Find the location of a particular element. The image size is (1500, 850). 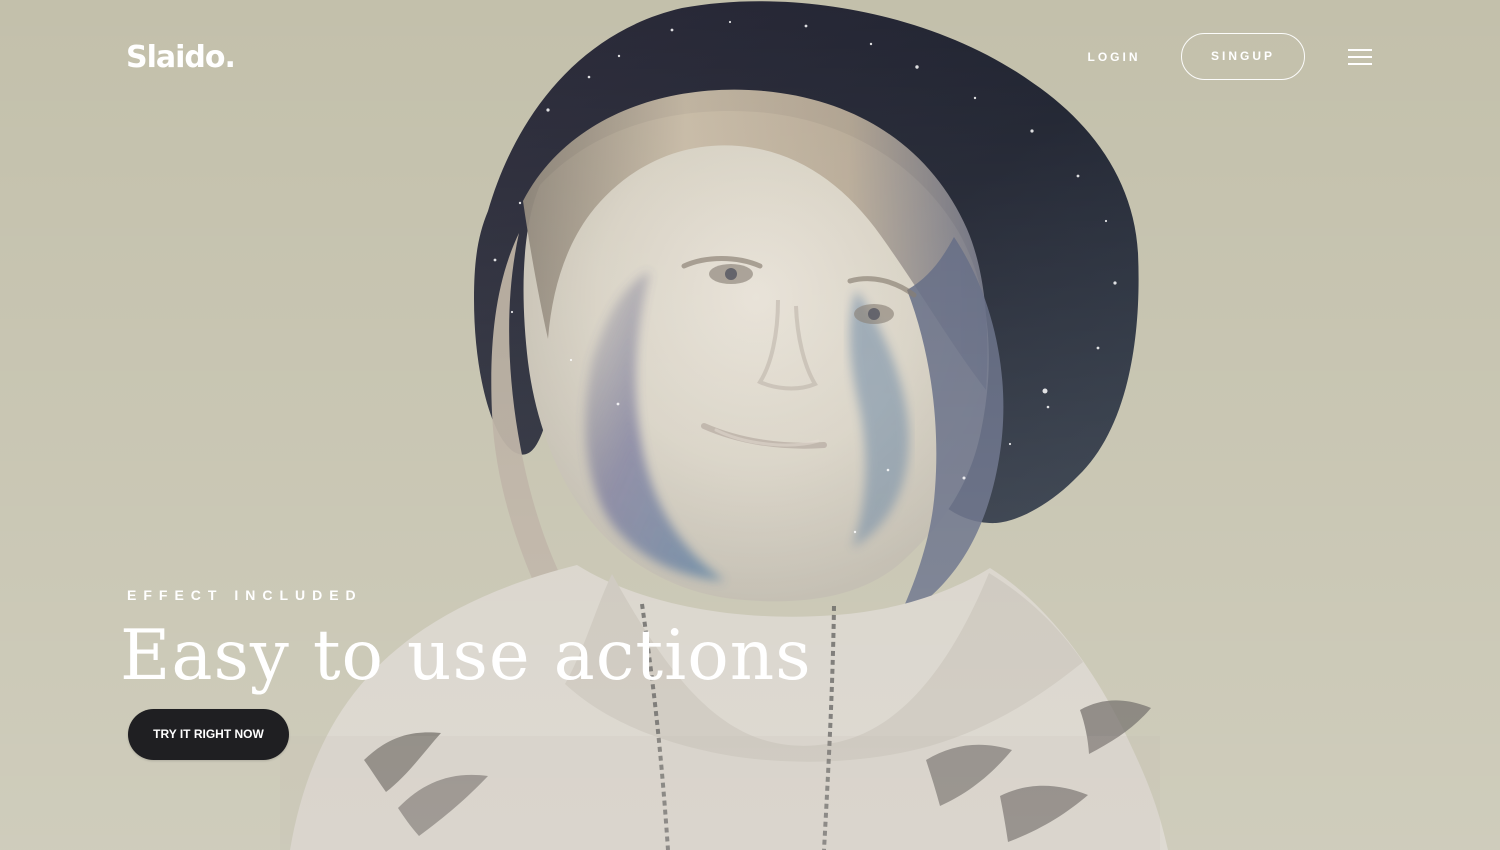

hamburger-icon is located at coordinates (1360, 57).